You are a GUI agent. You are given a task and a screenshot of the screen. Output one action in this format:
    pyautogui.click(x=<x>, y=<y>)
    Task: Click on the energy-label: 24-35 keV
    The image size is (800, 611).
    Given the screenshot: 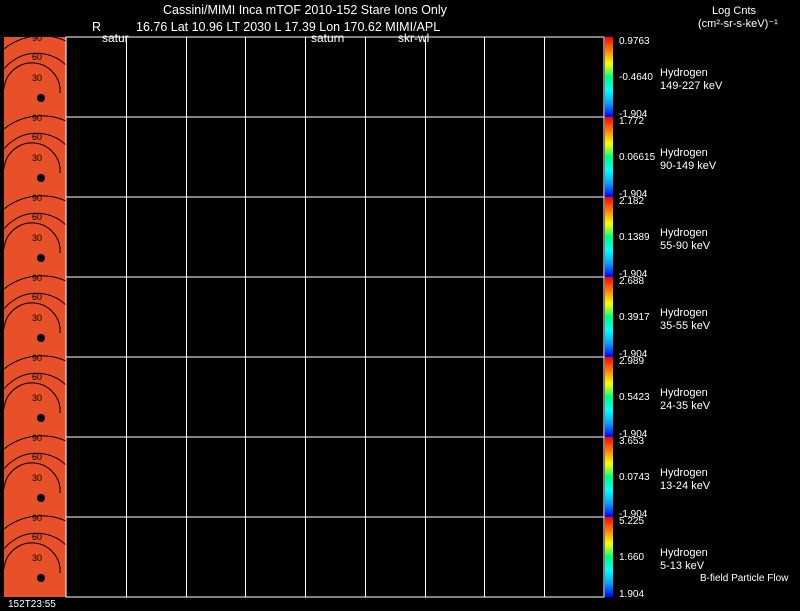 What is the action you would take?
    pyautogui.click(x=685, y=406)
    